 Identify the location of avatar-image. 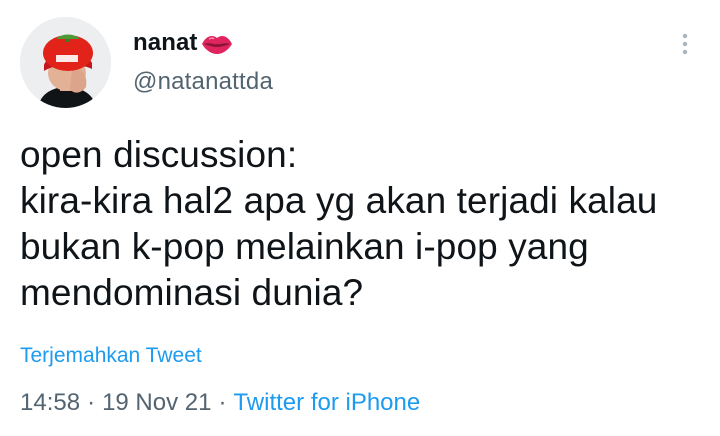
(65, 62).